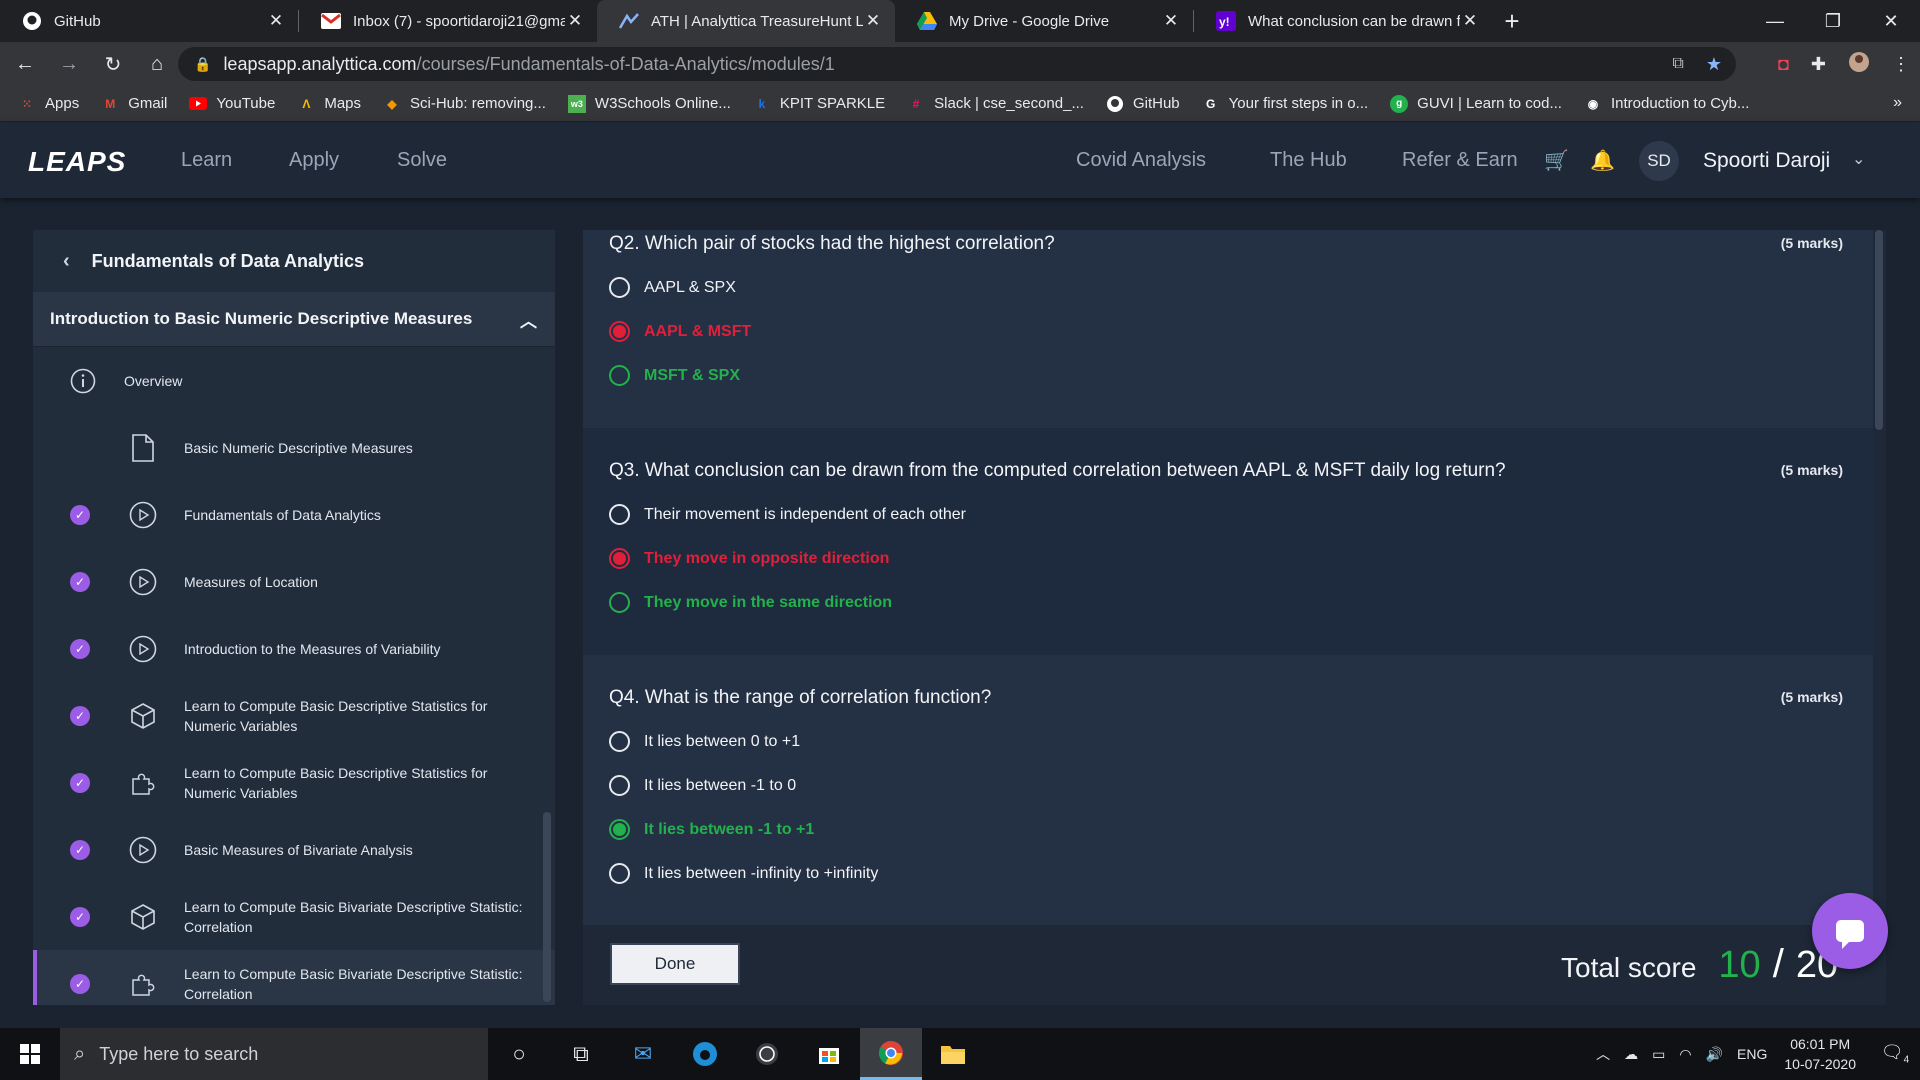  Describe the element at coordinates (1775, 21) in the screenshot. I see `minimize-icon: —` at that location.